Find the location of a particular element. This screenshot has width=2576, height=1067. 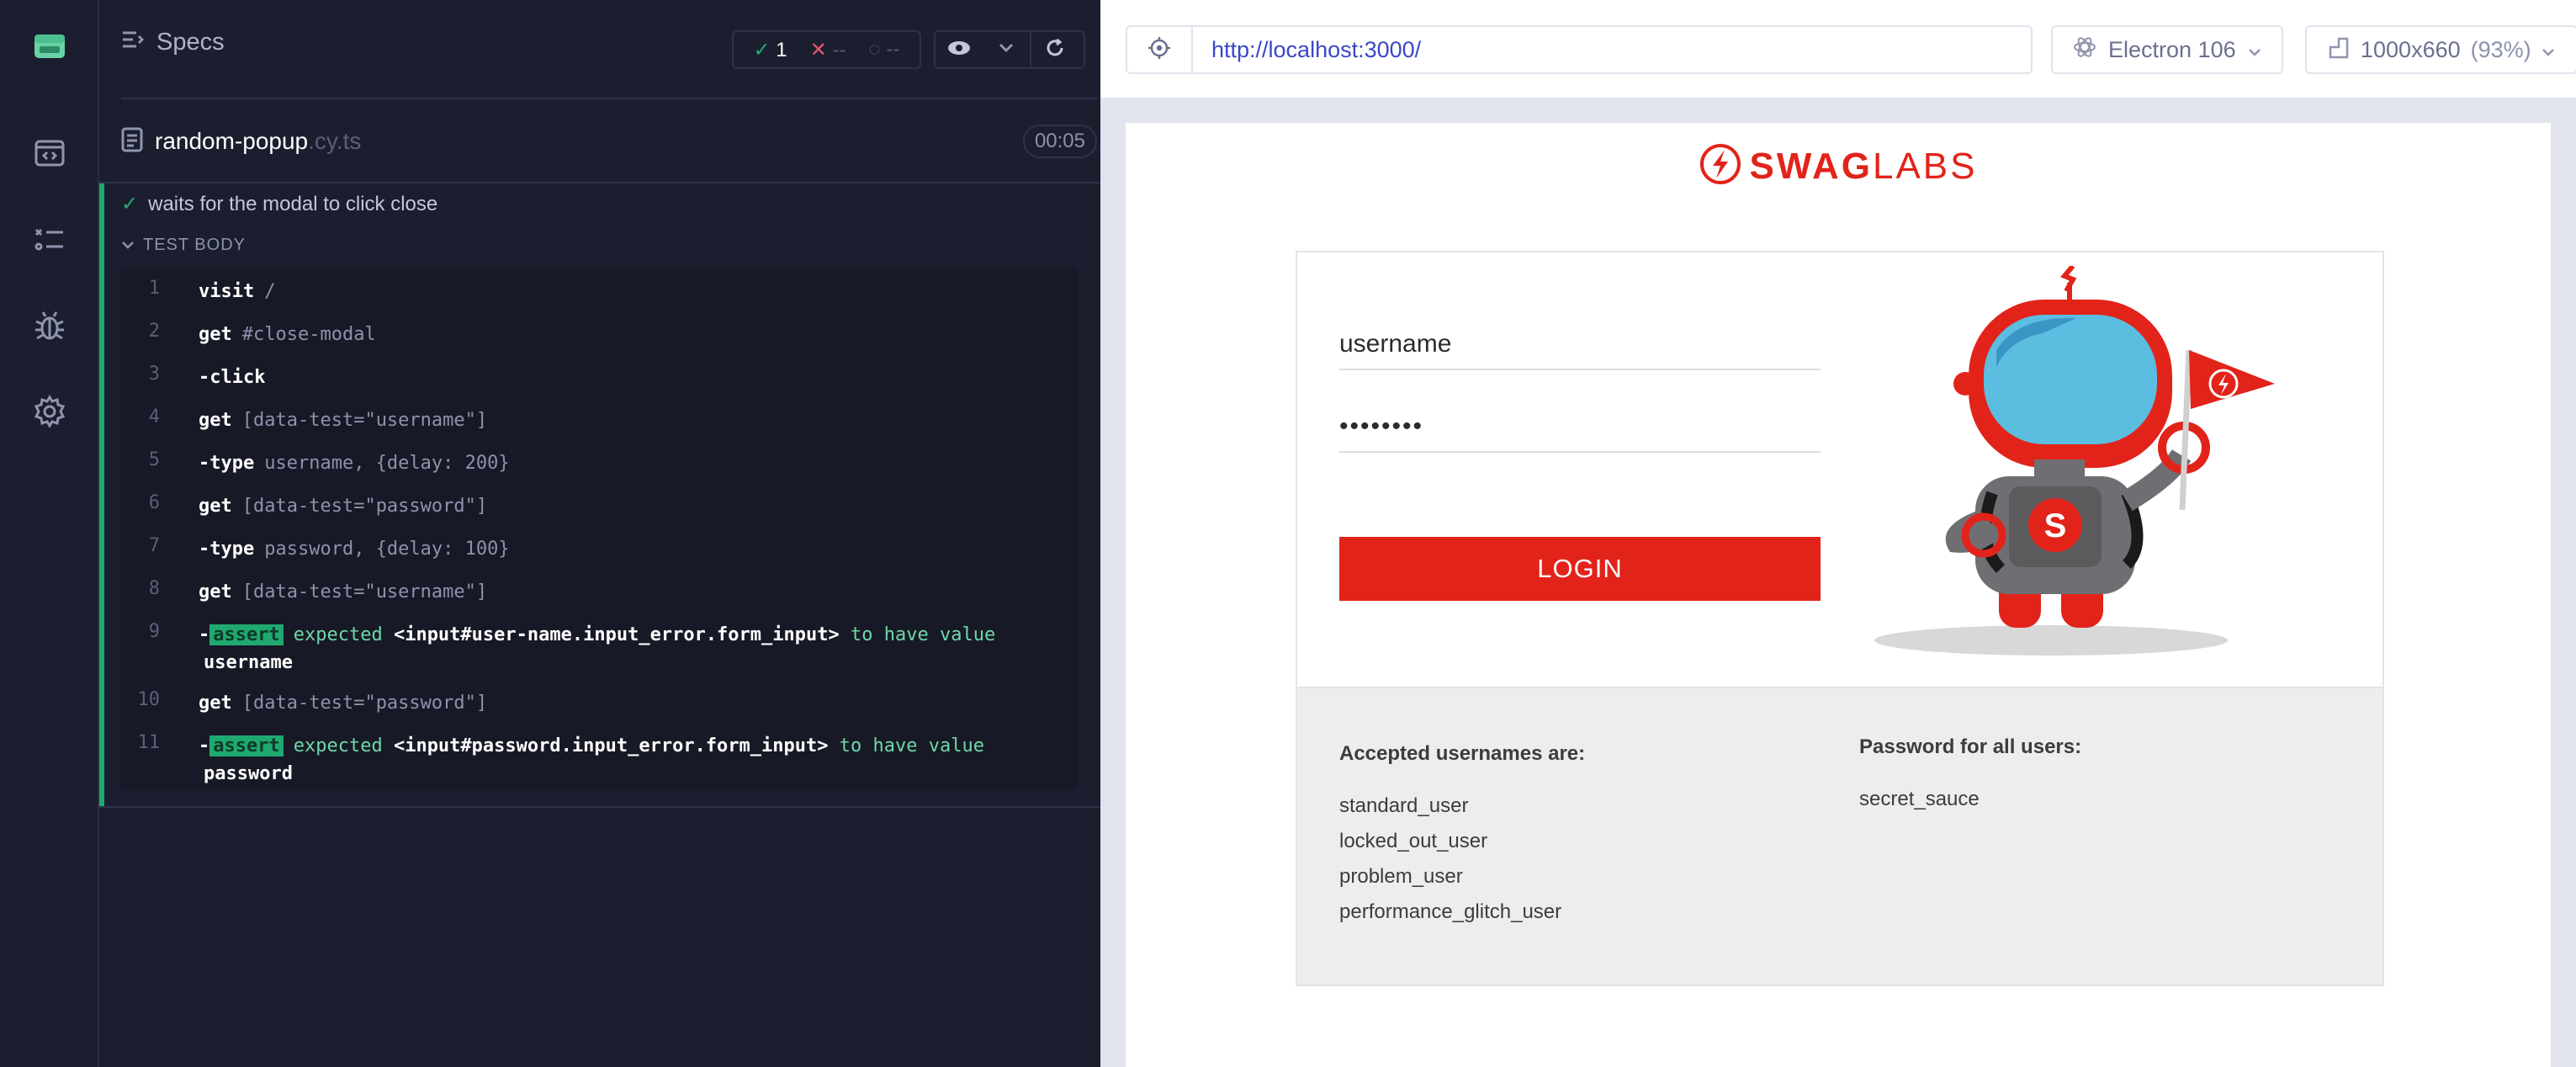

debug-bug-icon is located at coordinates (50, 326).